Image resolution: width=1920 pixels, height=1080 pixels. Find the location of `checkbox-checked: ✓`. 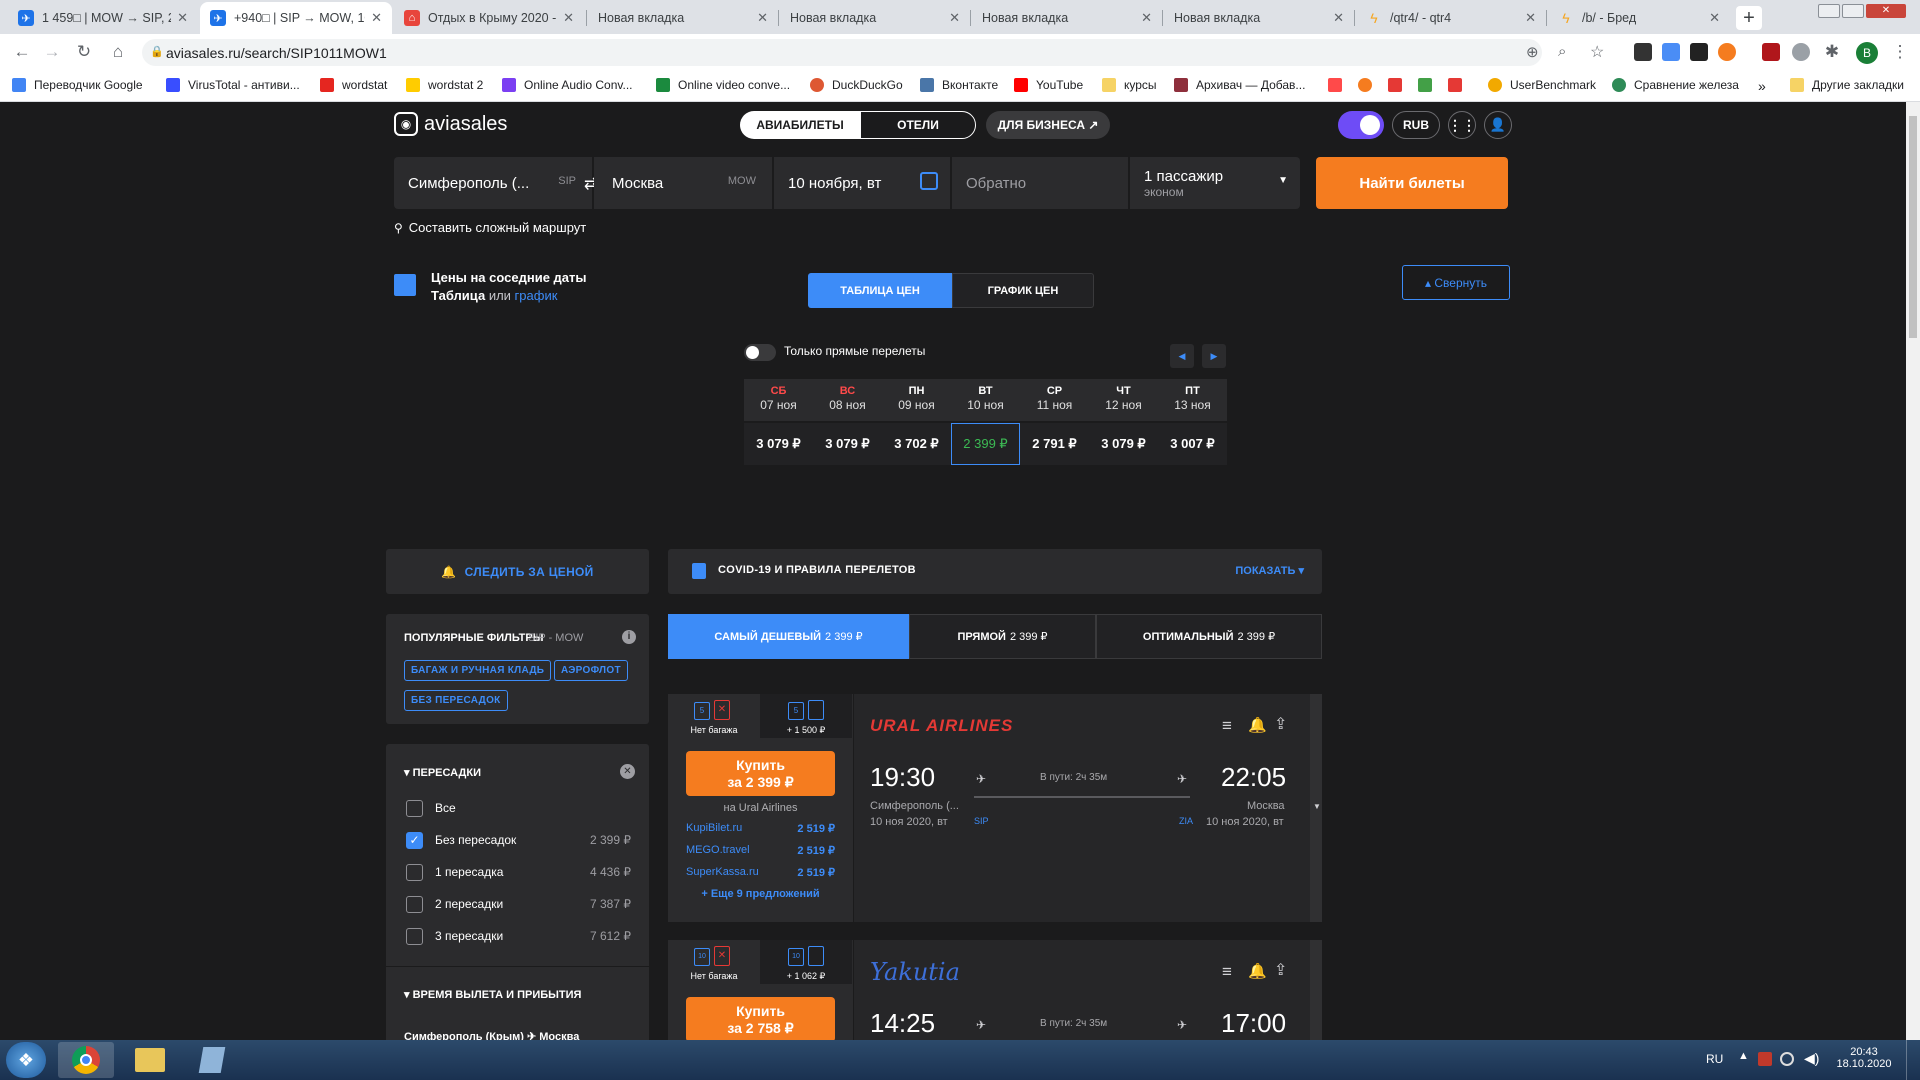

checkbox-checked: ✓ is located at coordinates (414, 840).